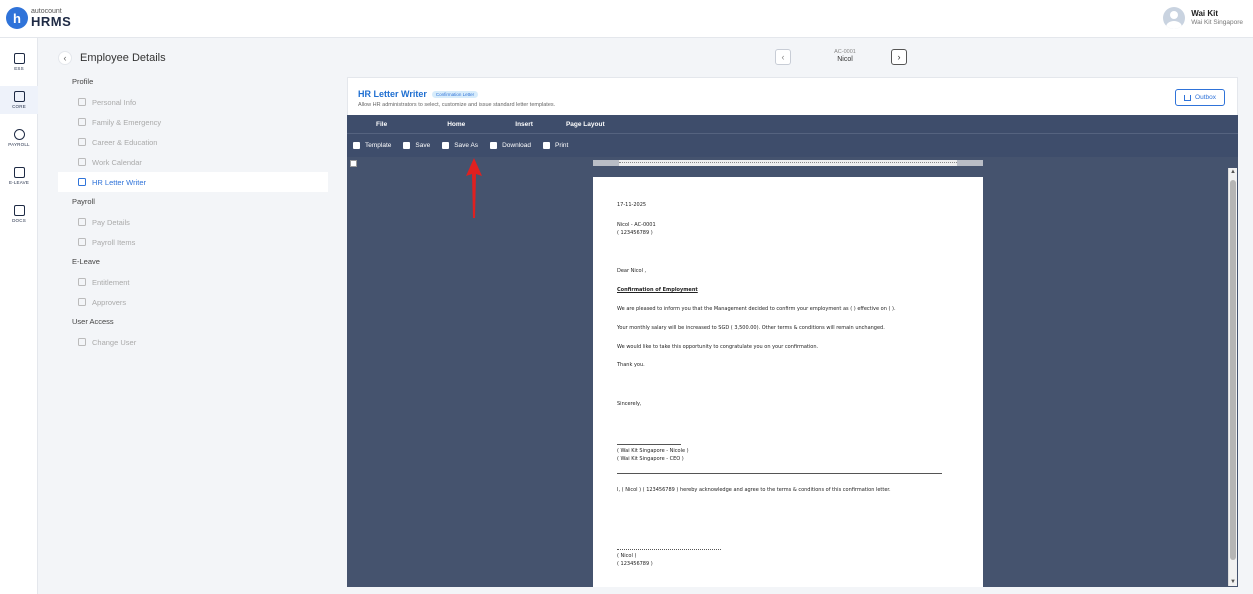 Image resolution: width=1253 pixels, height=594 pixels. What do you see at coordinates (193, 222) in the screenshot?
I see `nav-item-pay-details: Pay Details` at bounding box center [193, 222].